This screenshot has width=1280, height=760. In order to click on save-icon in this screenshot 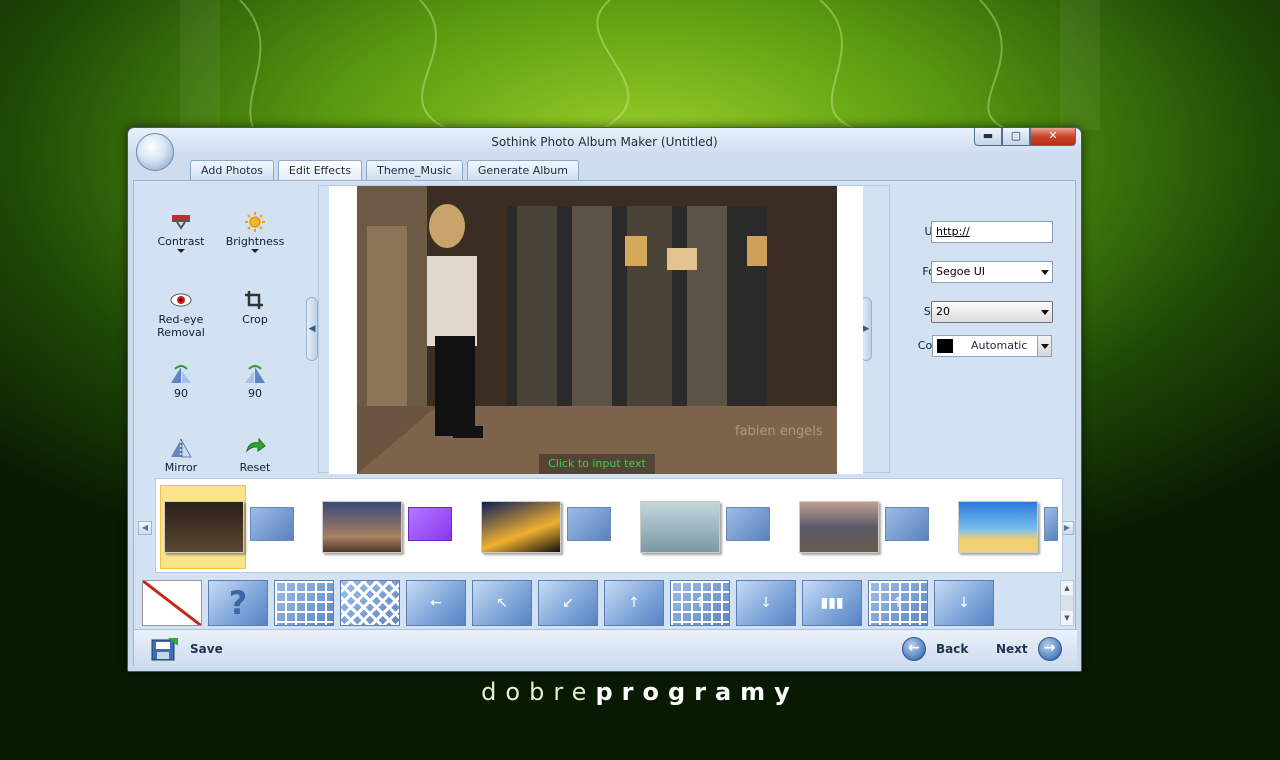, I will do `click(164, 649)`.